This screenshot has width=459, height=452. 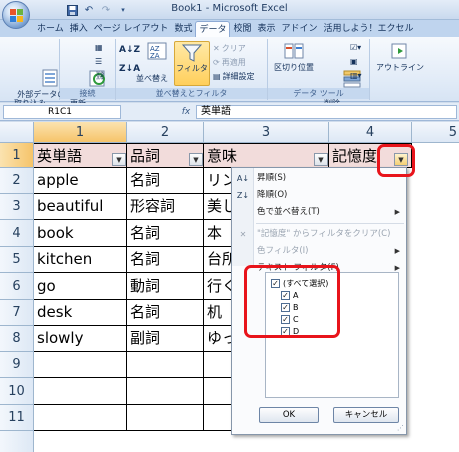 I want to click on row-header: 3, so click(x=17, y=207).